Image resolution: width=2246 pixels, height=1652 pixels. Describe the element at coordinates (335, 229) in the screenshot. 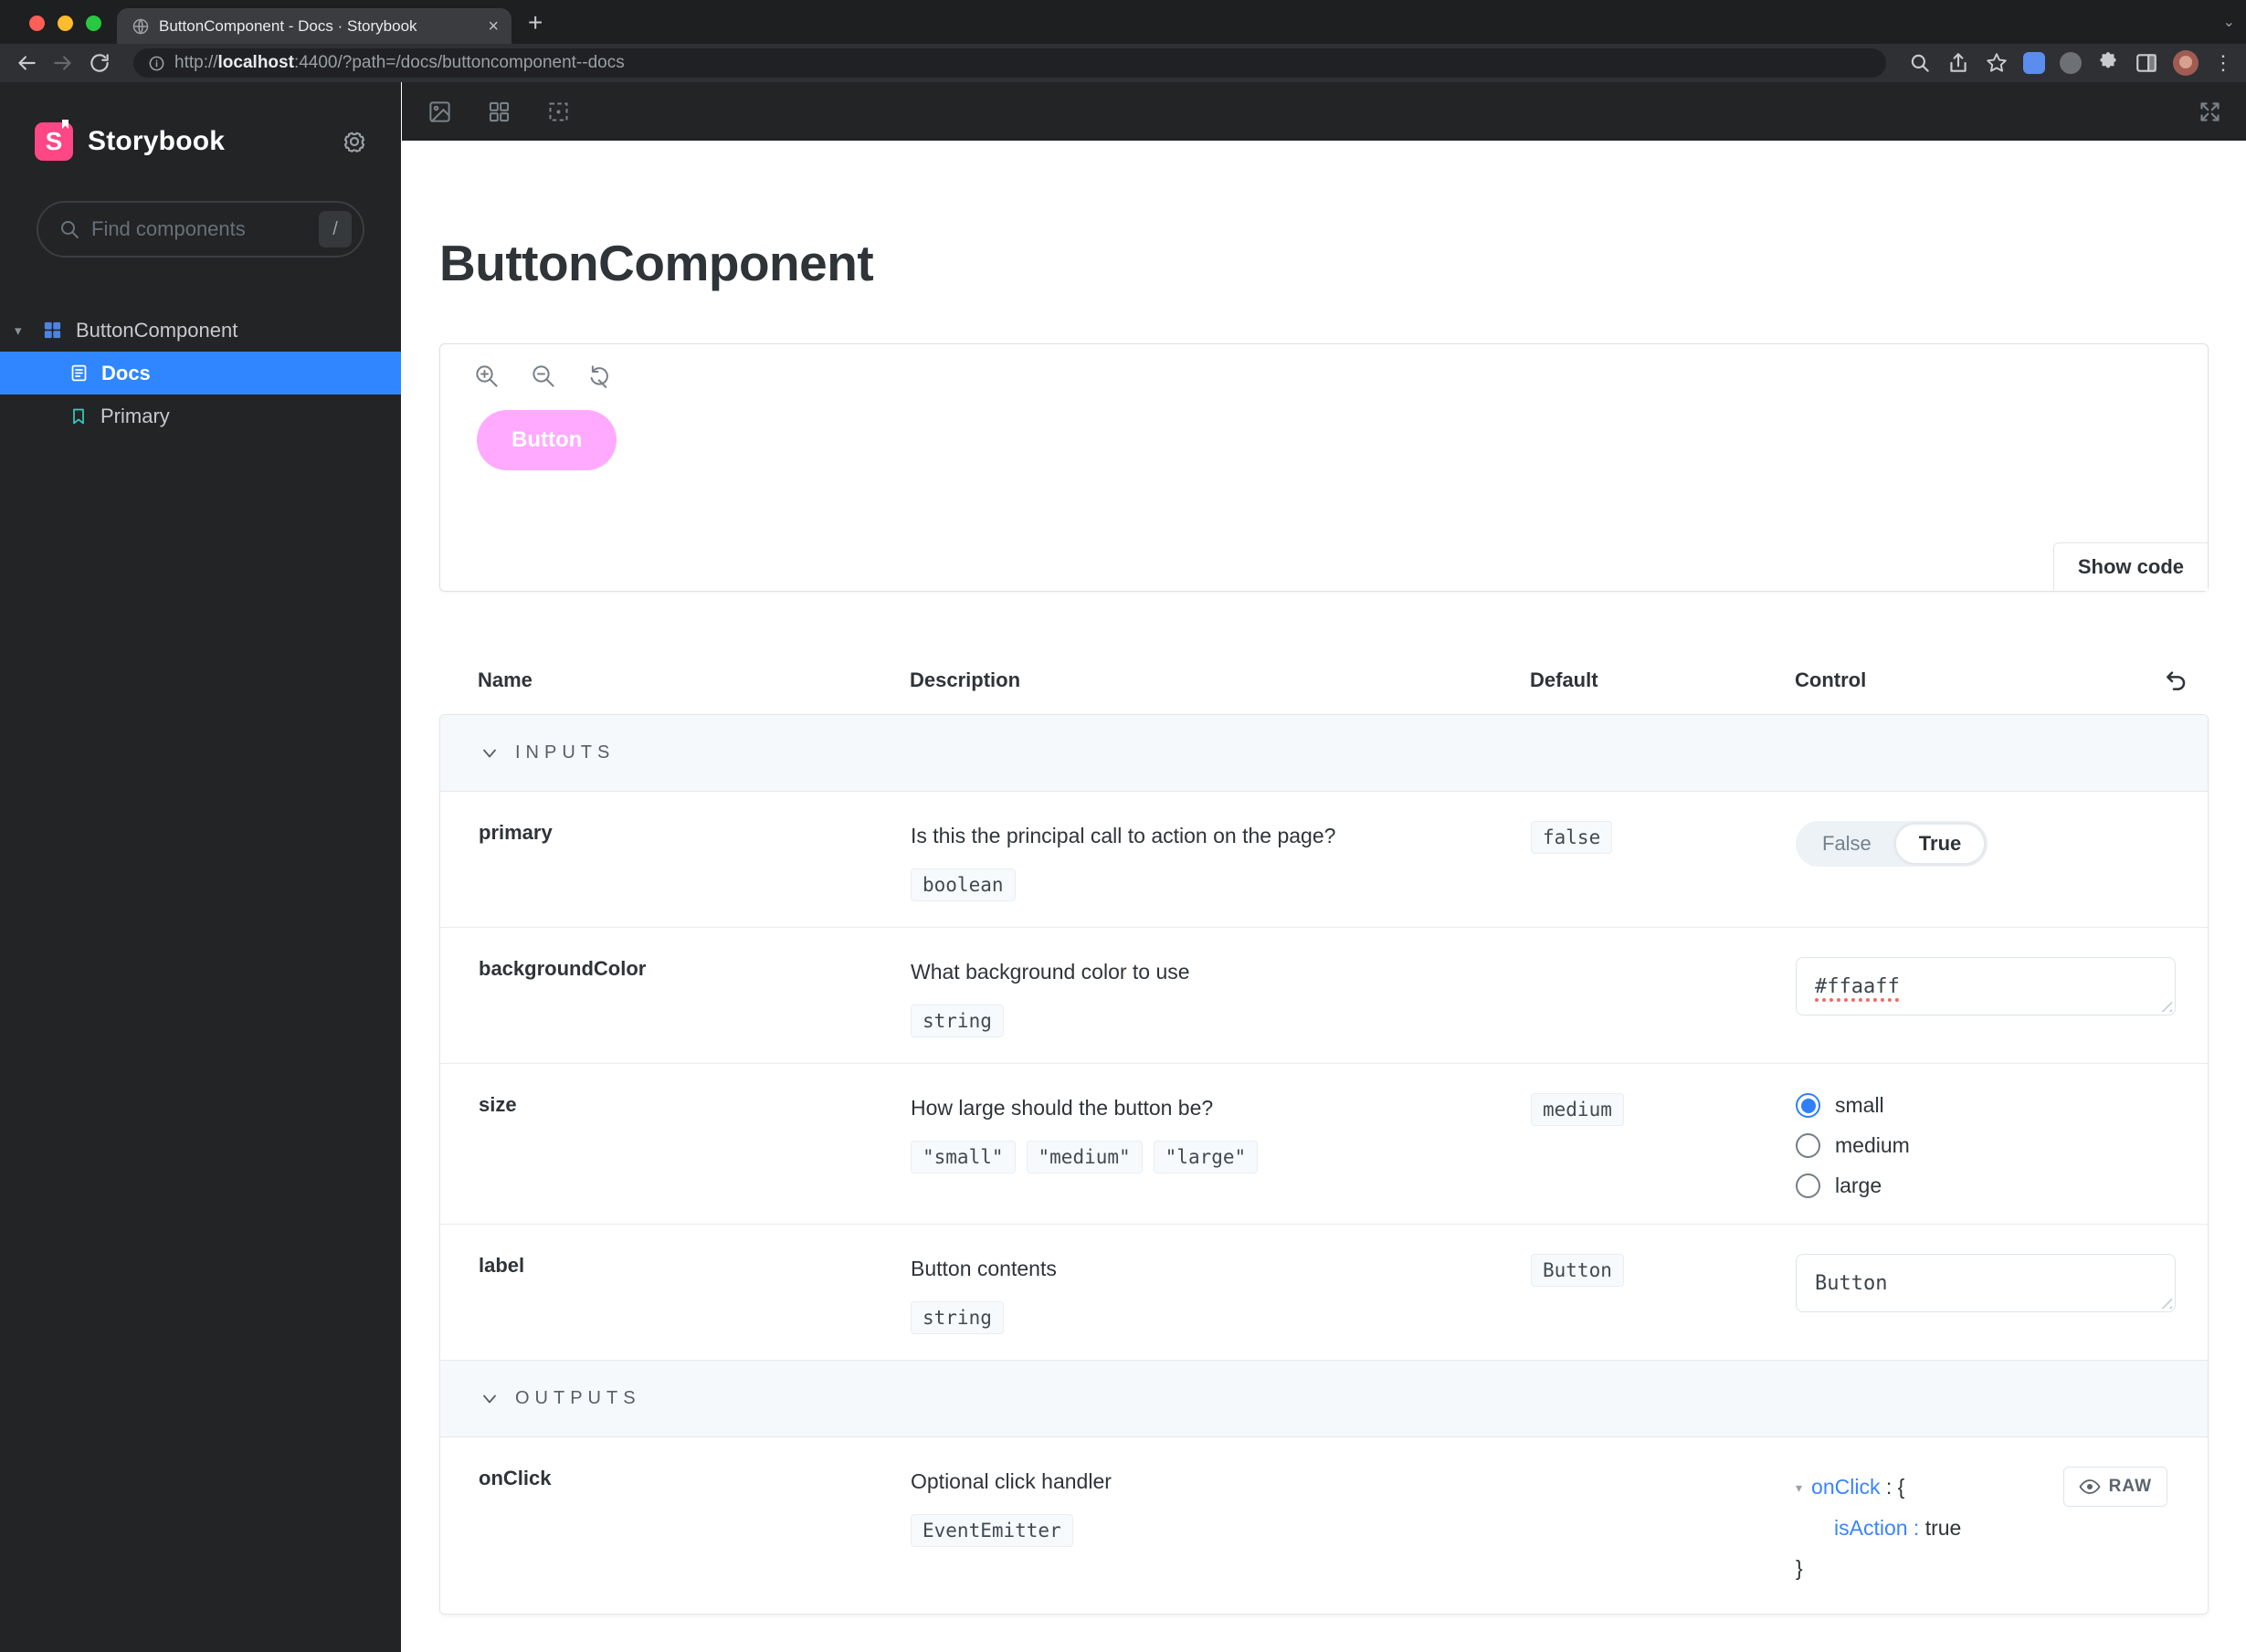

I see `search-shortcut-key: /` at that location.